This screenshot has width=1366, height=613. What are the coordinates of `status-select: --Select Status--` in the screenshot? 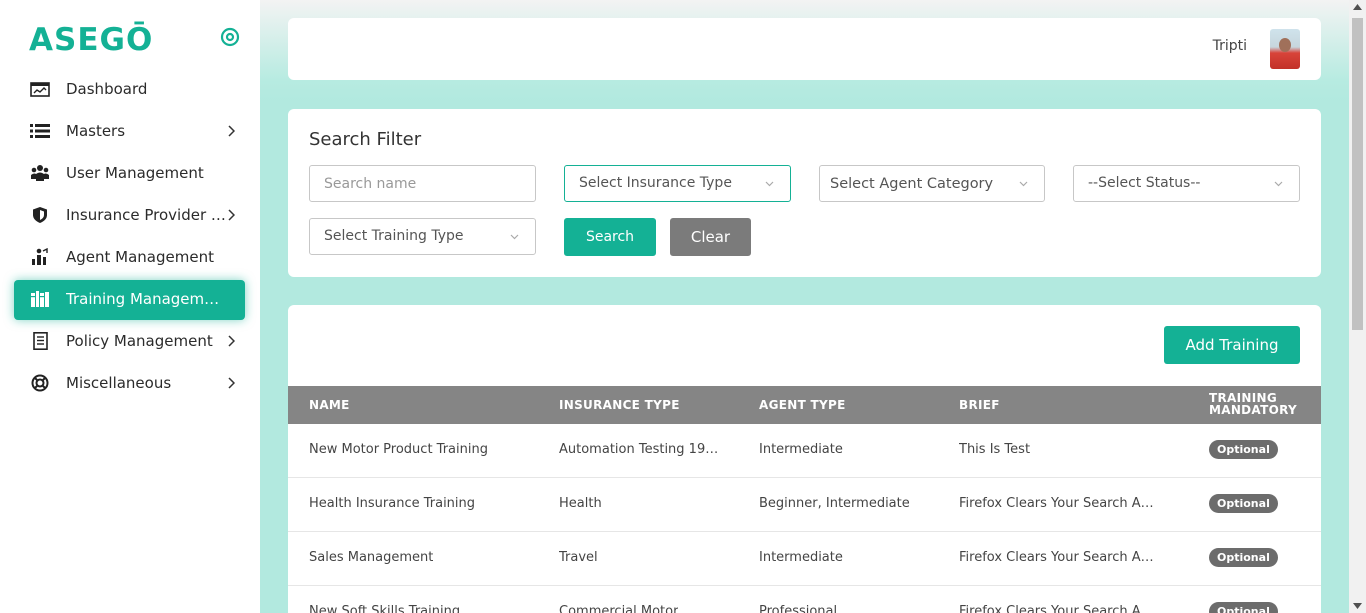 It's located at (1186, 183).